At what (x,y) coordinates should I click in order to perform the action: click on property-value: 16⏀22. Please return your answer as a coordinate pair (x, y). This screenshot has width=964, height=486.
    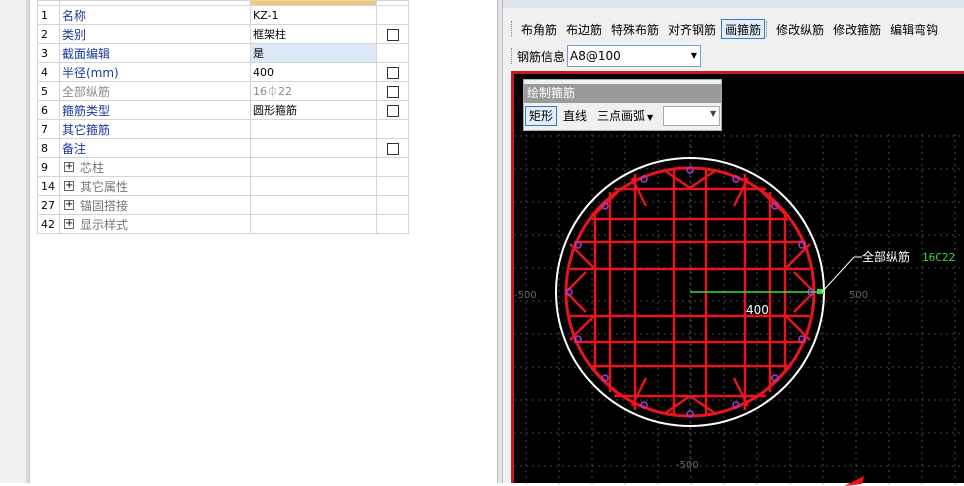
    Looking at the image, I should click on (313, 91).